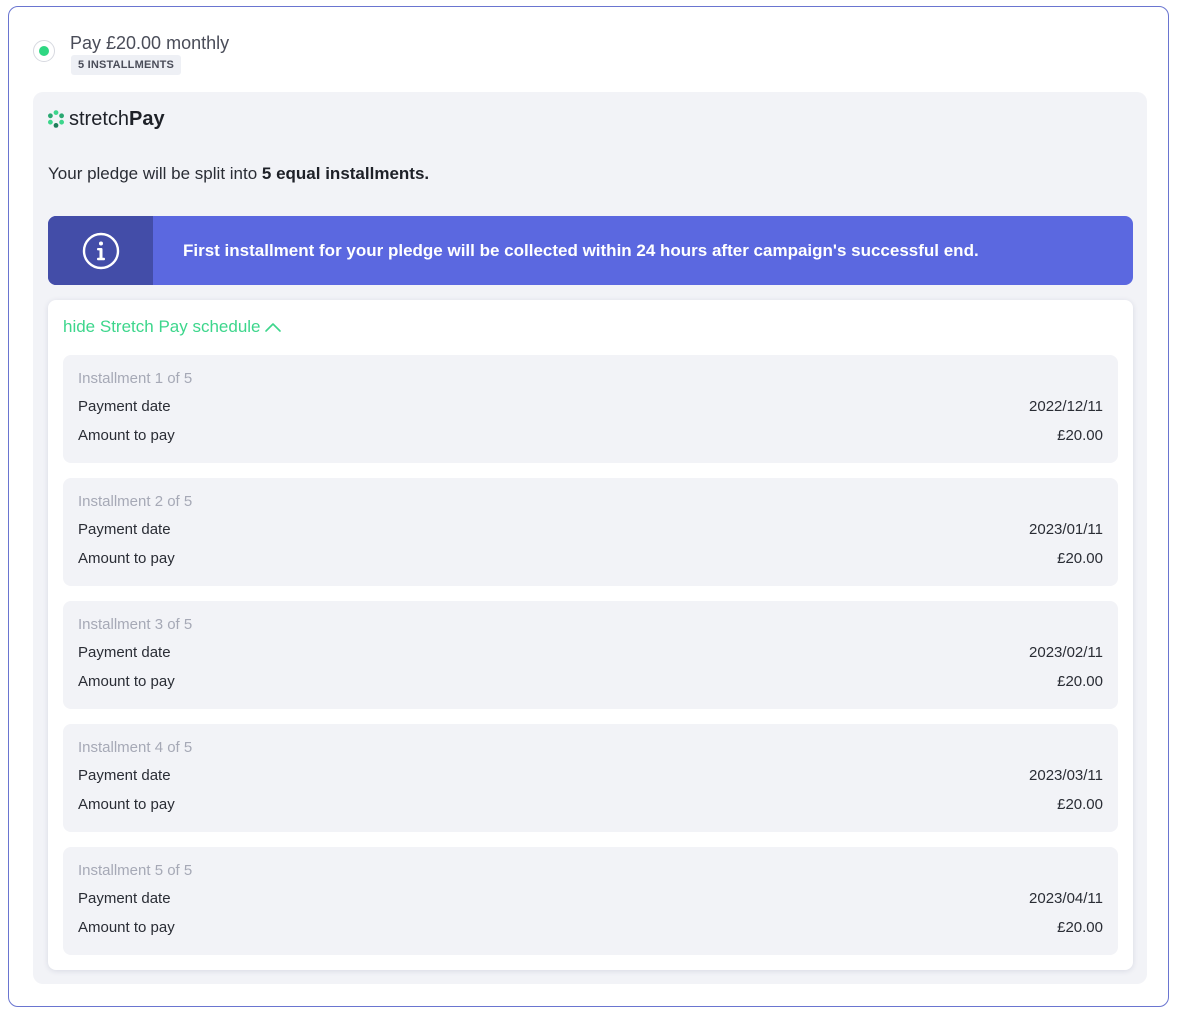 This screenshot has width=1178, height=1014. Describe the element at coordinates (149, 43) in the screenshot. I see `payment-option-title: Pay £20.00 monthly` at that location.